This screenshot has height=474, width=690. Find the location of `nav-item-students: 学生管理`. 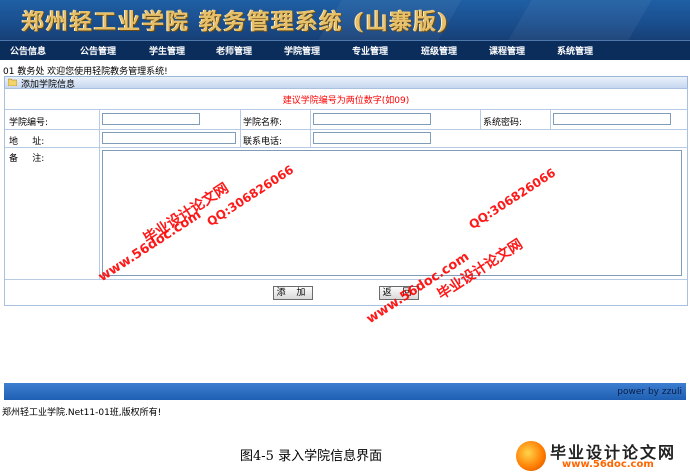

nav-item-students: 学生管理 is located at coordinates (167, 50).